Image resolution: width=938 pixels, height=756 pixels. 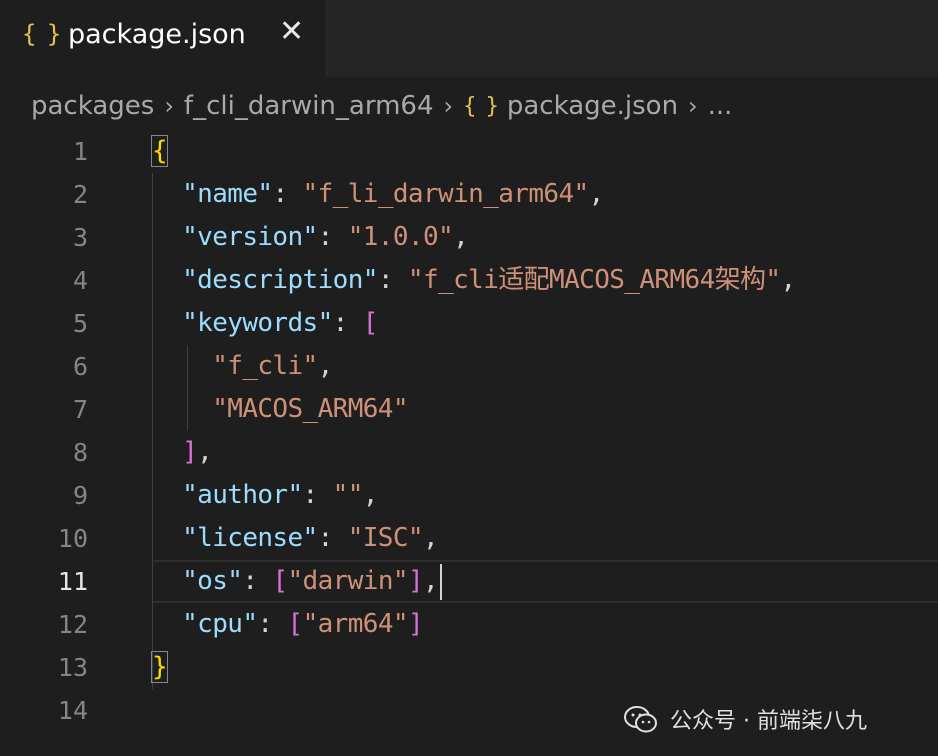 What do you see at coordinates (80, 452) in the screenshot?
I see `line-number: 8` at bounding box center [80, 452].